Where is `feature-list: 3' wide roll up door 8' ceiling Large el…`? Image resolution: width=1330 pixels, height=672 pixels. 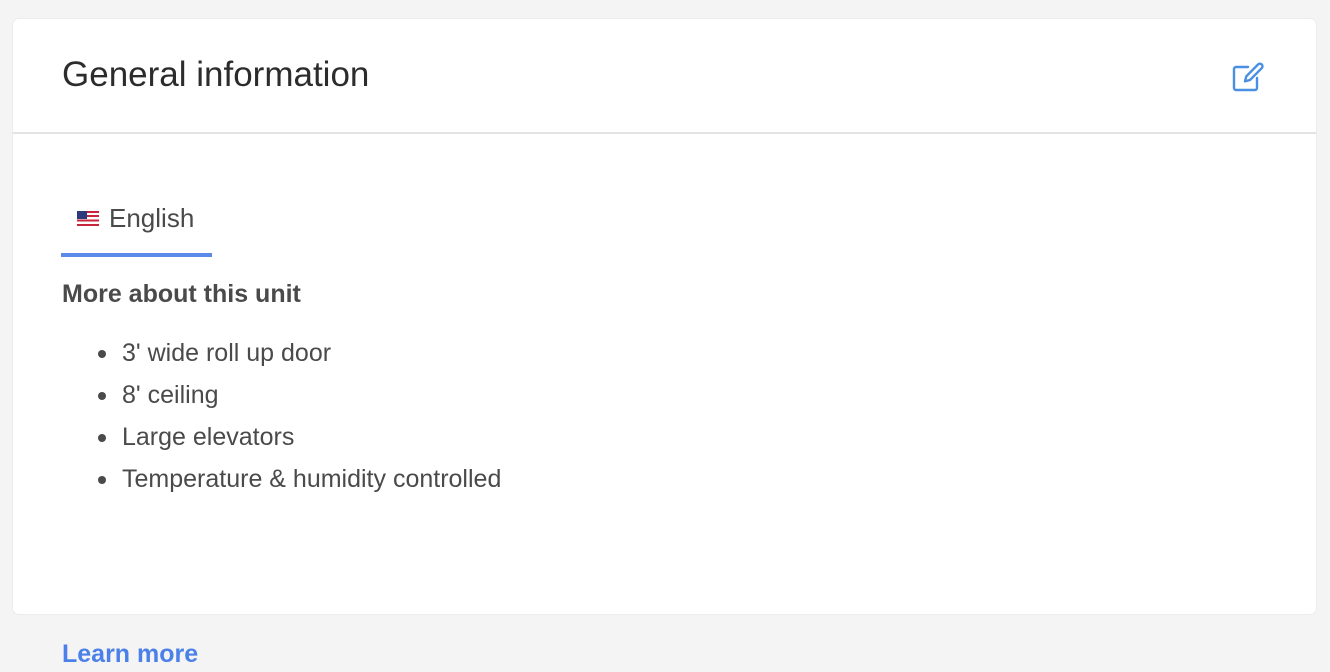 feature-list: 3' wide roll up door 8' ceiling Large el… is located at coordinates (281, 416).